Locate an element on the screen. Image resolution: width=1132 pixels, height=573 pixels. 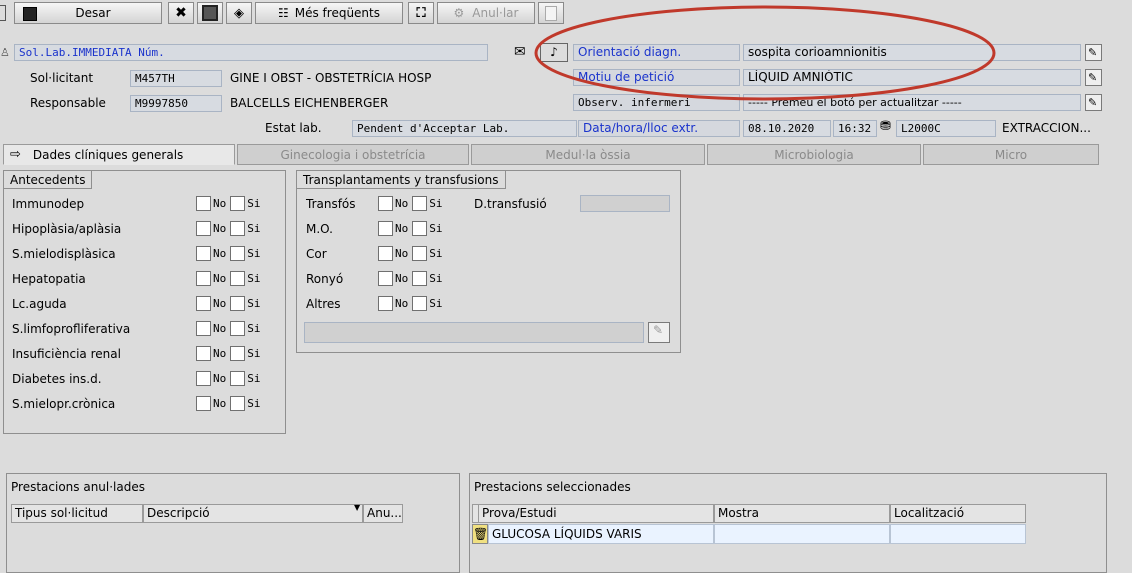
tab-microbiologia: Microbiologia is located at coordinates (814, 154).